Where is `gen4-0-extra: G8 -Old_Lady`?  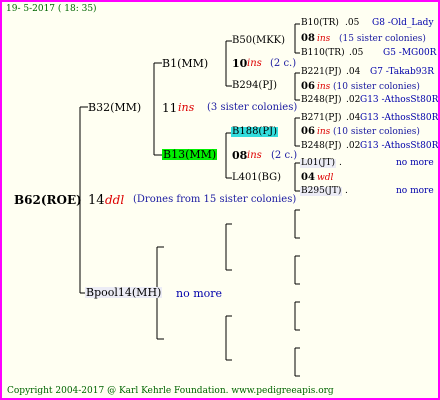
gen4-0-extra: G8 -Old_Lady is located at coordinates (403, 23).